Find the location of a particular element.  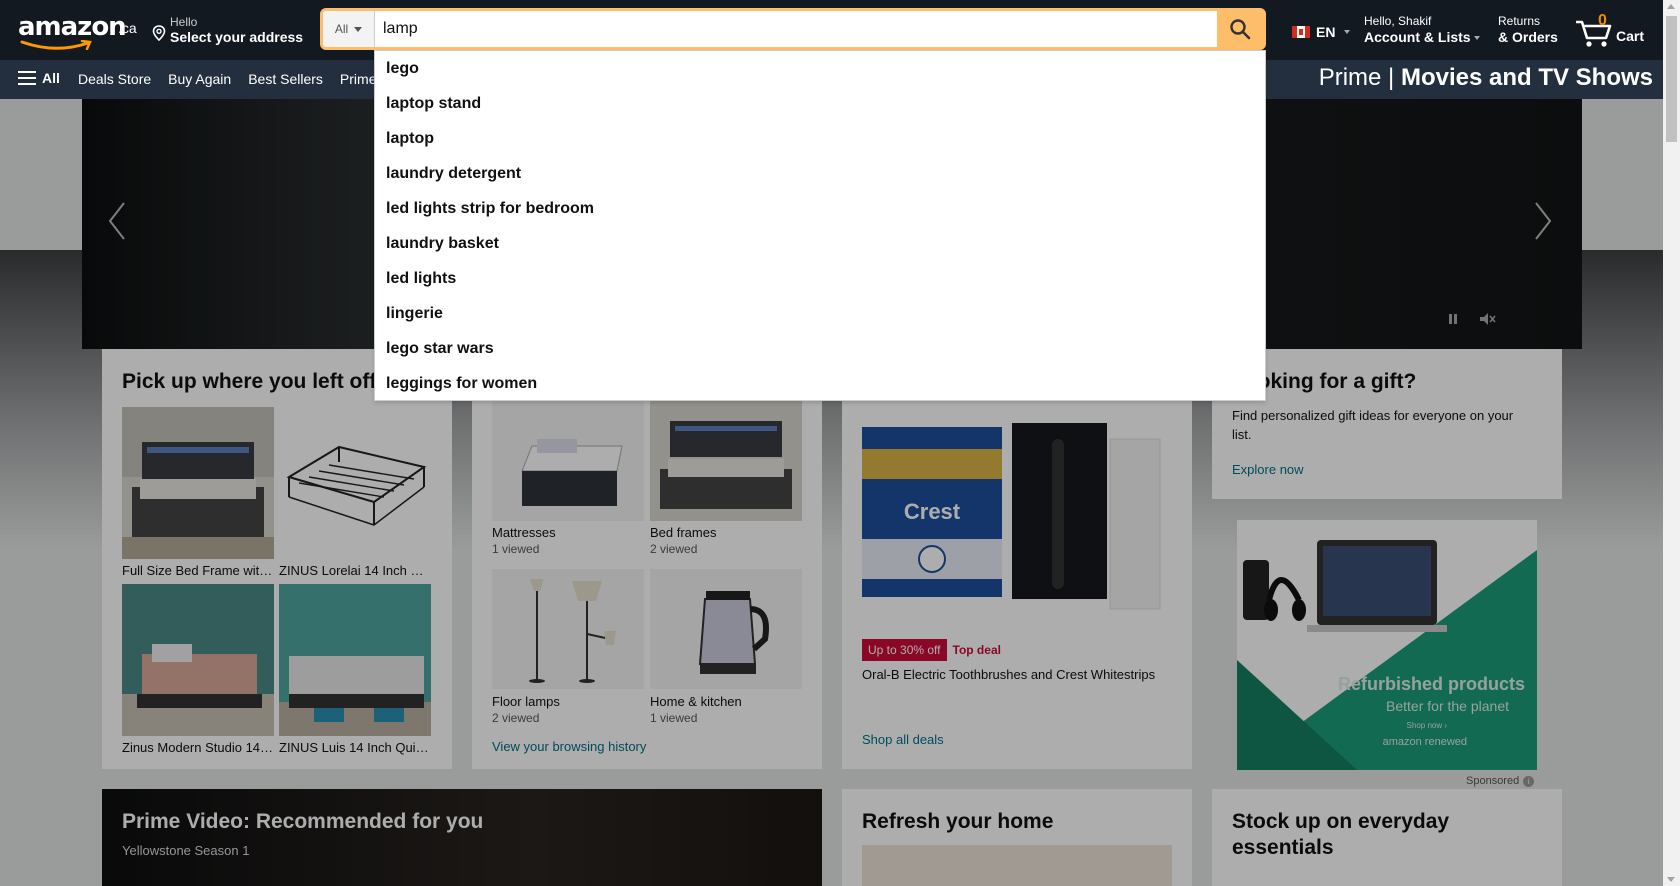

hamburger-icon is located at coordinates (27, 78).